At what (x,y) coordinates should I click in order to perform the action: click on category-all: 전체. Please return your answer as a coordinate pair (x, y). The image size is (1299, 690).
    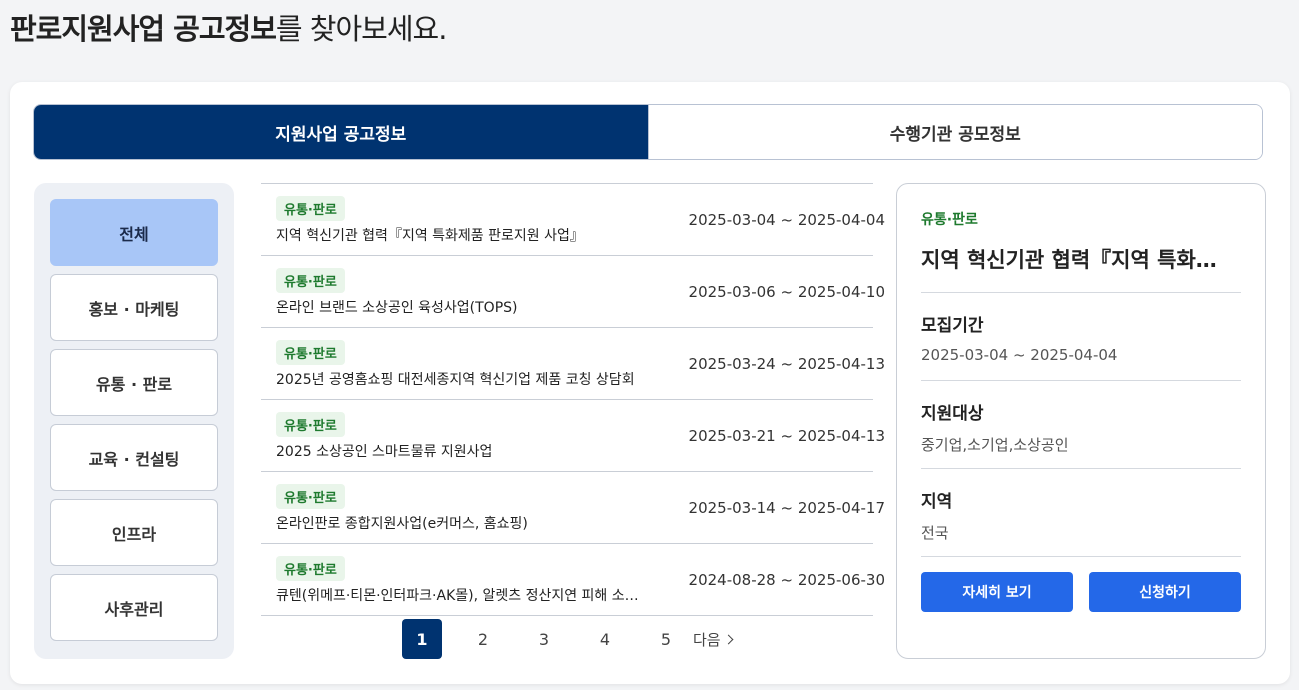
    Looking at the image, I should click on (134, 232).